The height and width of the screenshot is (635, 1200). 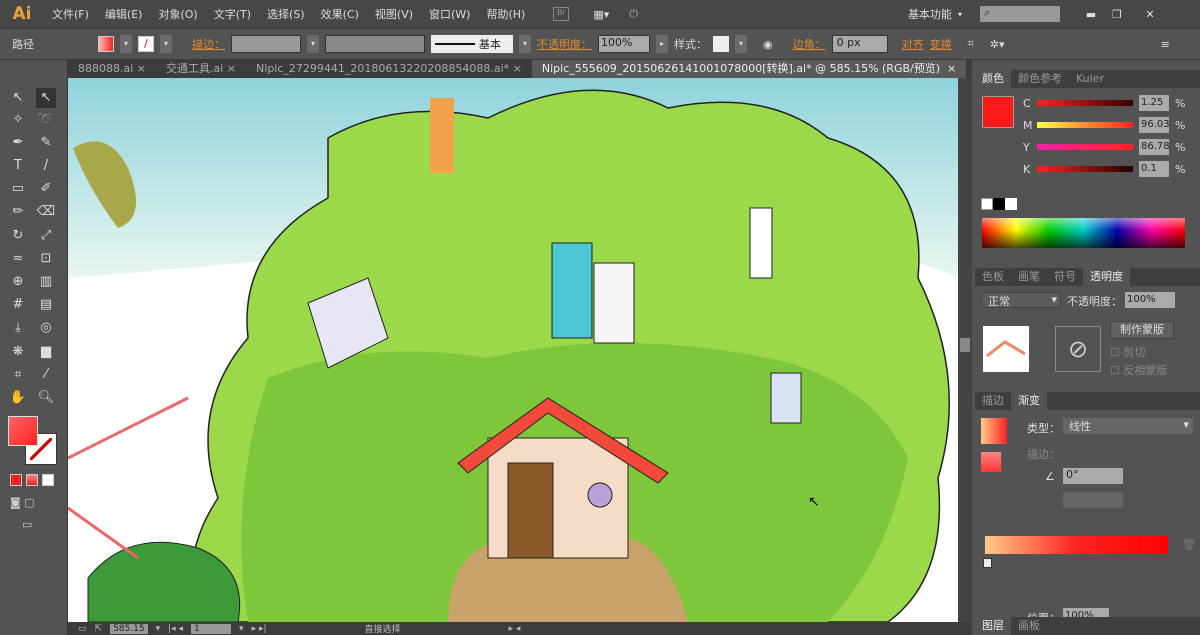 What do you see at coordinates (46, 259) in the screenshot?
I see `free-transform-icon: ⊡` at bounding box center [46, 259].